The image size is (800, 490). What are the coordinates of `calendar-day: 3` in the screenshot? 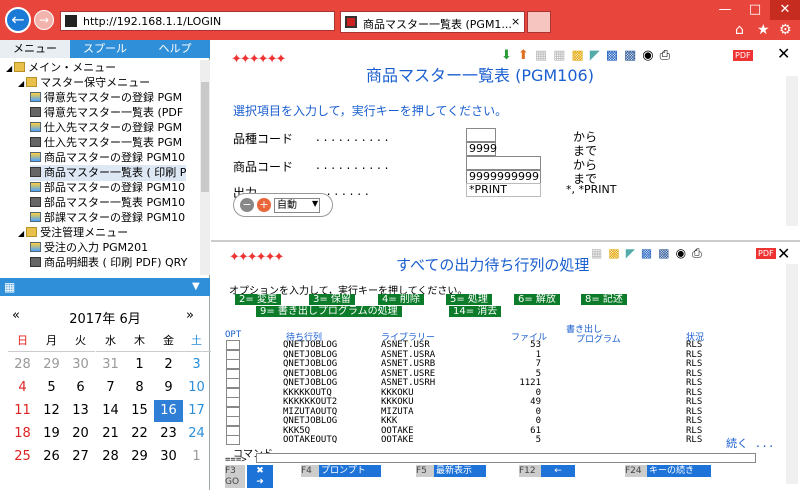 It's located at (196, 365).